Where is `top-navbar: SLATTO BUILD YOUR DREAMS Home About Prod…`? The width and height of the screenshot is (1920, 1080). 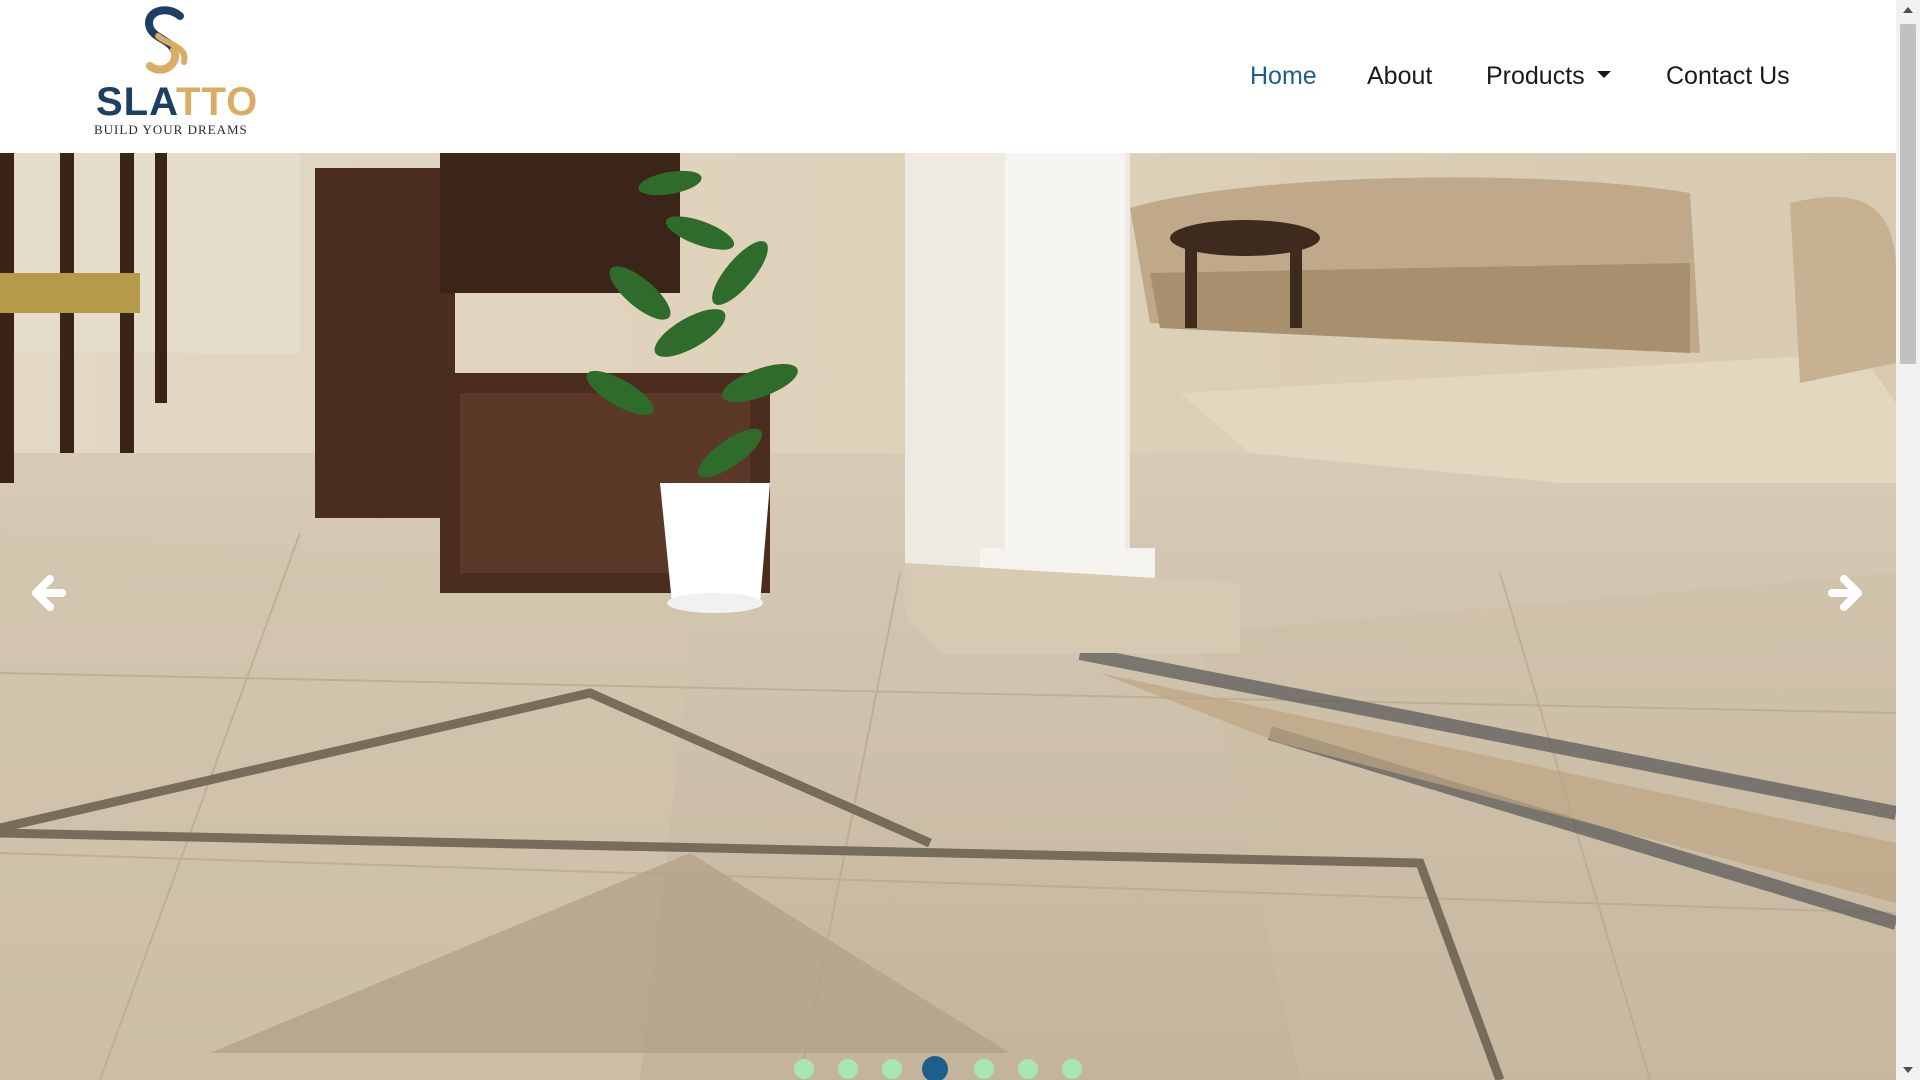 top-navbar: SLATTO BUILD YOUR DREAMS Home About Prod… is located at coordinates (948, 76).